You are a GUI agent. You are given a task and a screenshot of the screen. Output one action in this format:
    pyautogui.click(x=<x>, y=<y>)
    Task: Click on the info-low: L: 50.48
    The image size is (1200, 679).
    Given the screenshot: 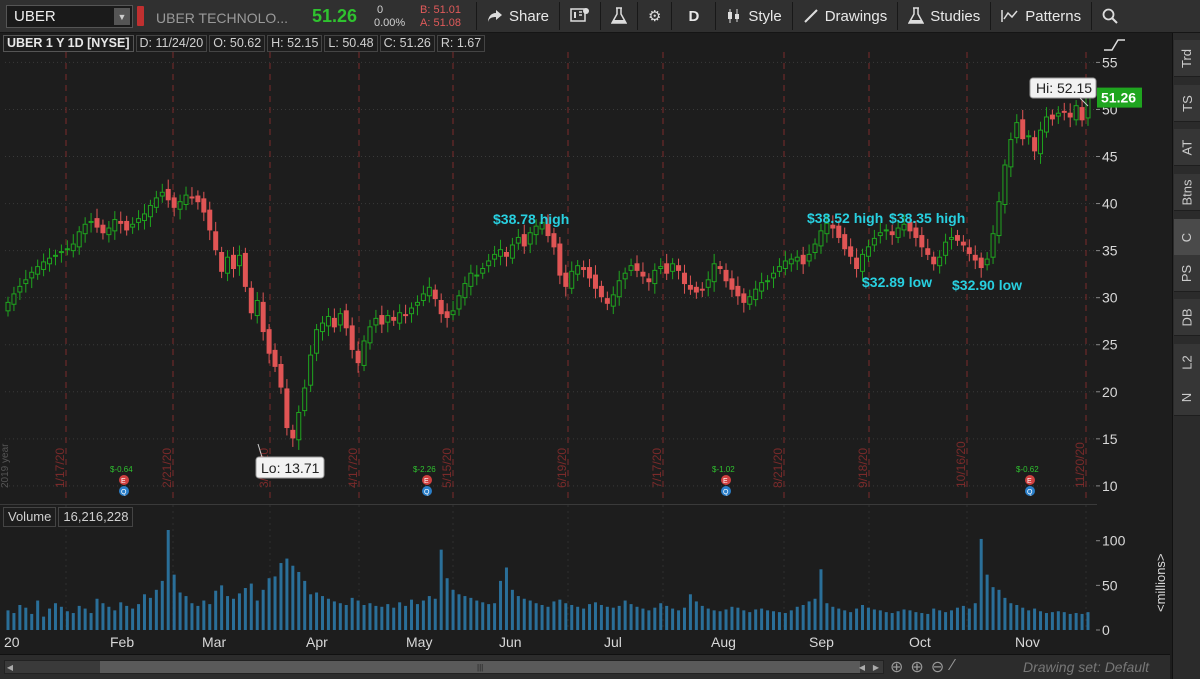 What is the action you would take?
    pyautogui.click(x=351, y=43)
    